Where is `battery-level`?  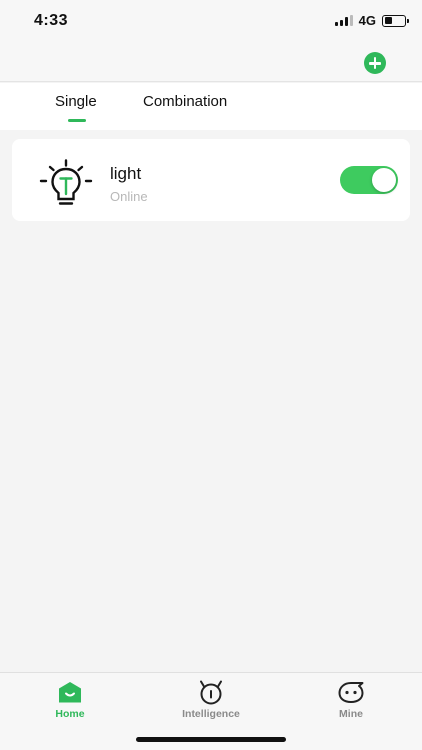
battery-level is located at coordinates (388, 20).